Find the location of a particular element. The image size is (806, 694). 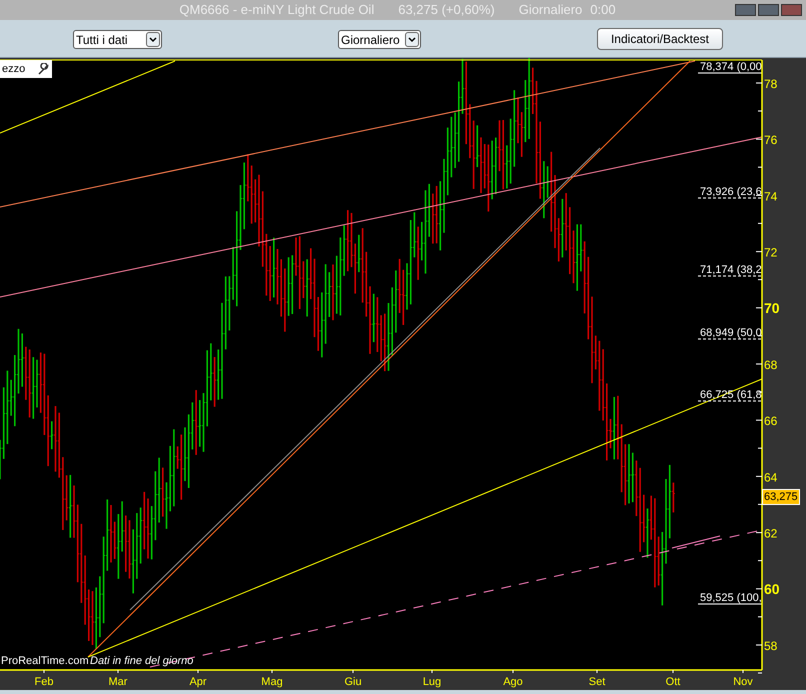

indicators-button: Indicatori/Backtest is located at coordinates (660, 39).